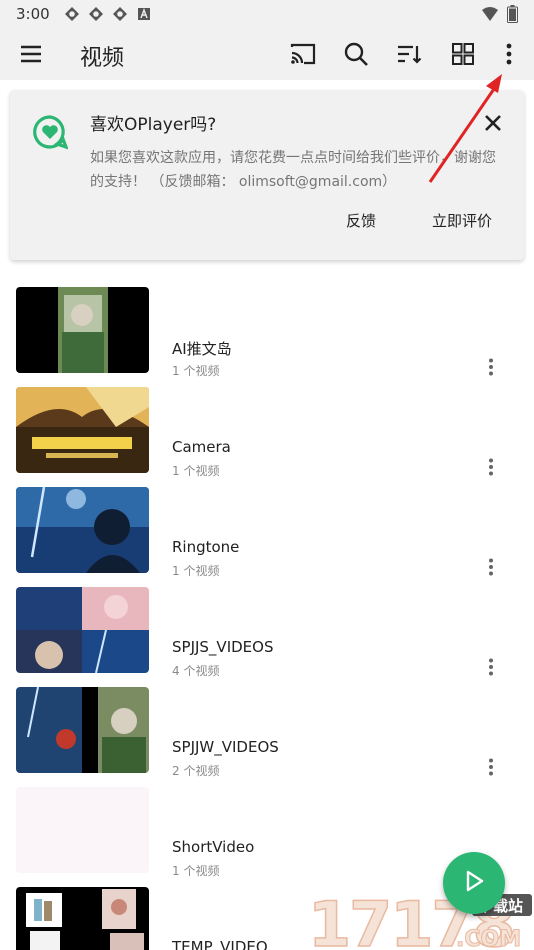 This screenshot has width=534, height=950. What do you see at coordinates (213, 847) in the screenshot?
I see `folder-name: ShortVideo` at bounding box center [213, 847].